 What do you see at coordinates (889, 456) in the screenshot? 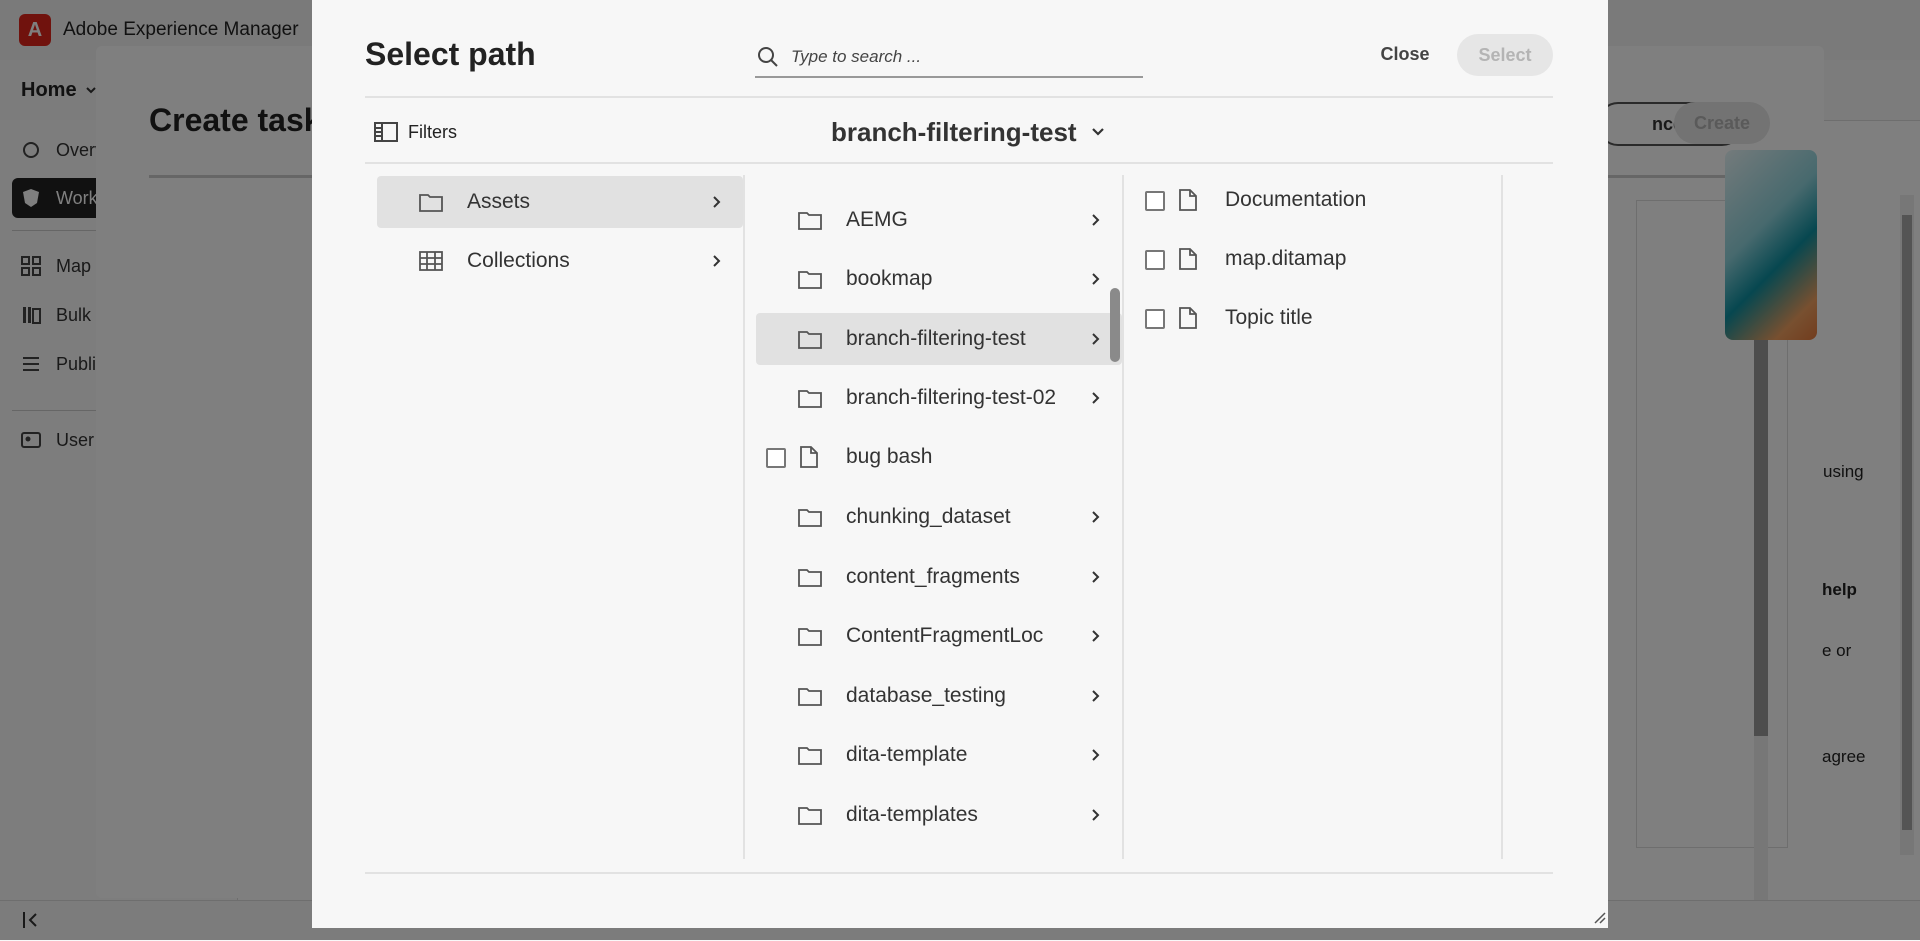
I see `item-label: bug bash` at bounding box center [889, 456].